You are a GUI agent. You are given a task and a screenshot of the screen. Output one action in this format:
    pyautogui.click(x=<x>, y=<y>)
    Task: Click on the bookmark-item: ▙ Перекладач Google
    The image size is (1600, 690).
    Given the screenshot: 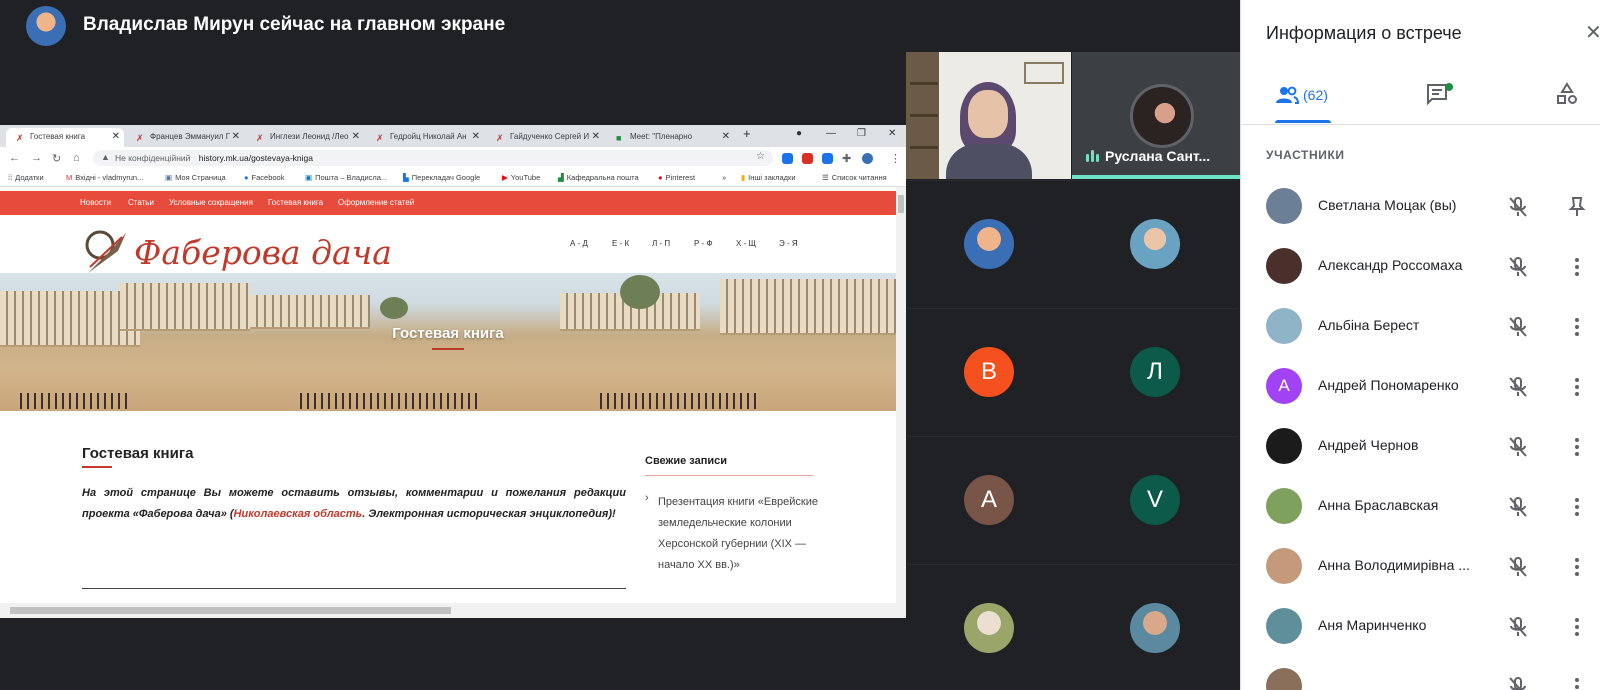 What is the action you would take?
    pyautogui.click(x=441, y=177)
    